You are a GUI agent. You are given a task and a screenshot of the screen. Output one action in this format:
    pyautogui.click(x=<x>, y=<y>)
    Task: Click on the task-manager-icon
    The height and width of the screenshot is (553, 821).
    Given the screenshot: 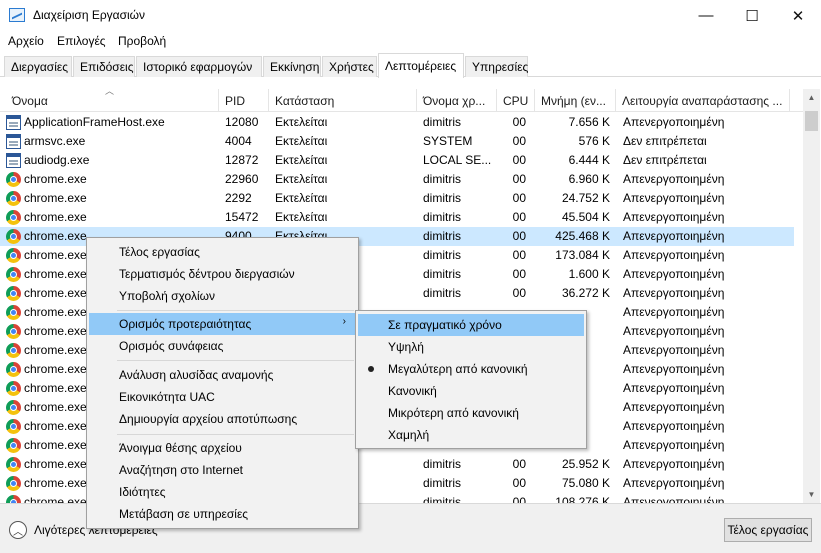 What is the action you would take?
    pyautogui.click(x=17, y=15)
    